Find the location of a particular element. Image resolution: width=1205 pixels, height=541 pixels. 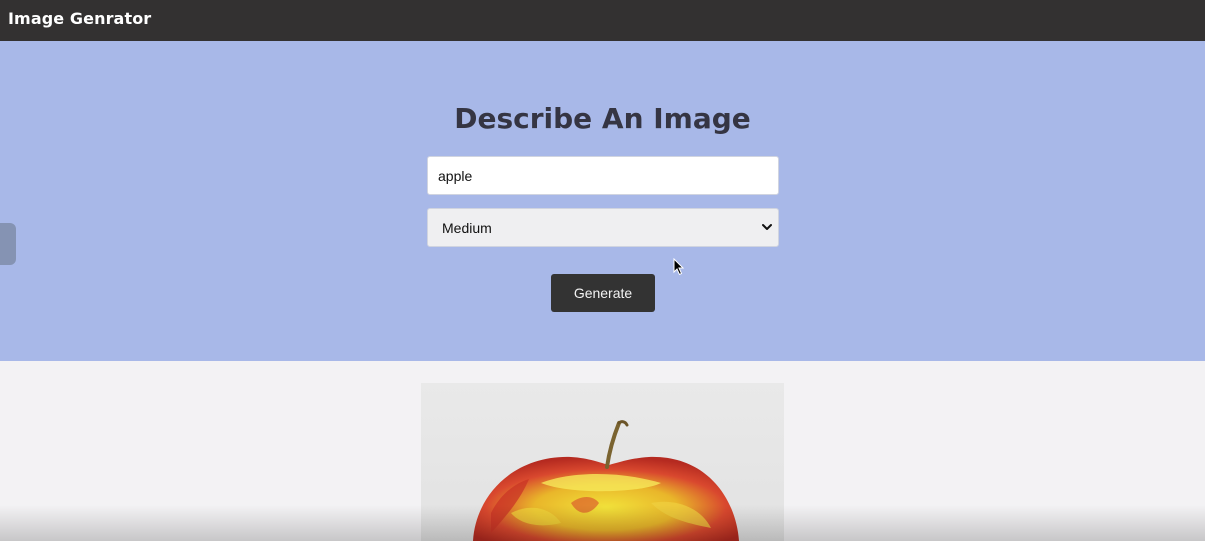

apple-image is located at coordinates (606, 480).